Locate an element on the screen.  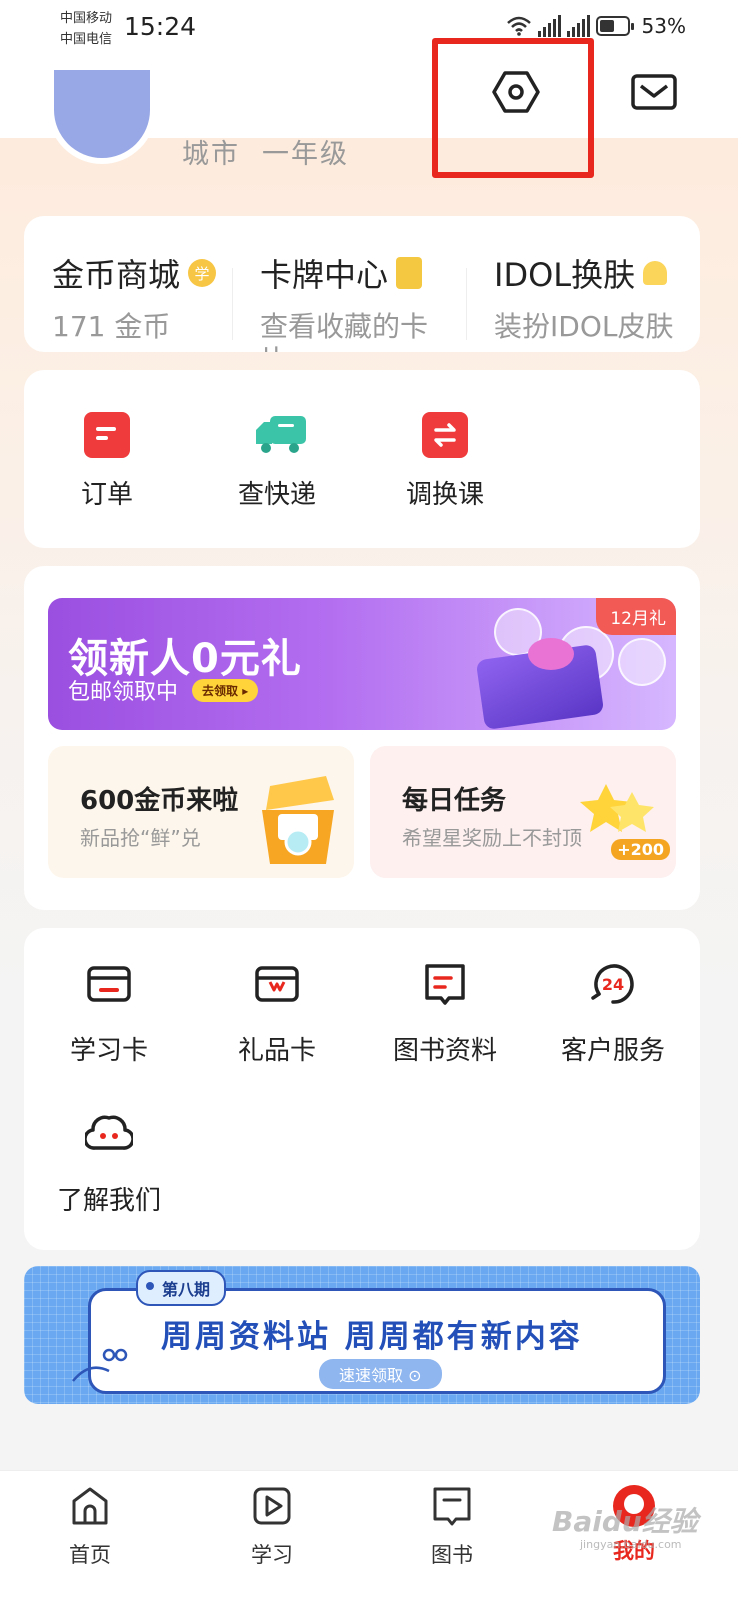
status-carrier: 中国移动 中国电信 is located at coordinates (86, 29).